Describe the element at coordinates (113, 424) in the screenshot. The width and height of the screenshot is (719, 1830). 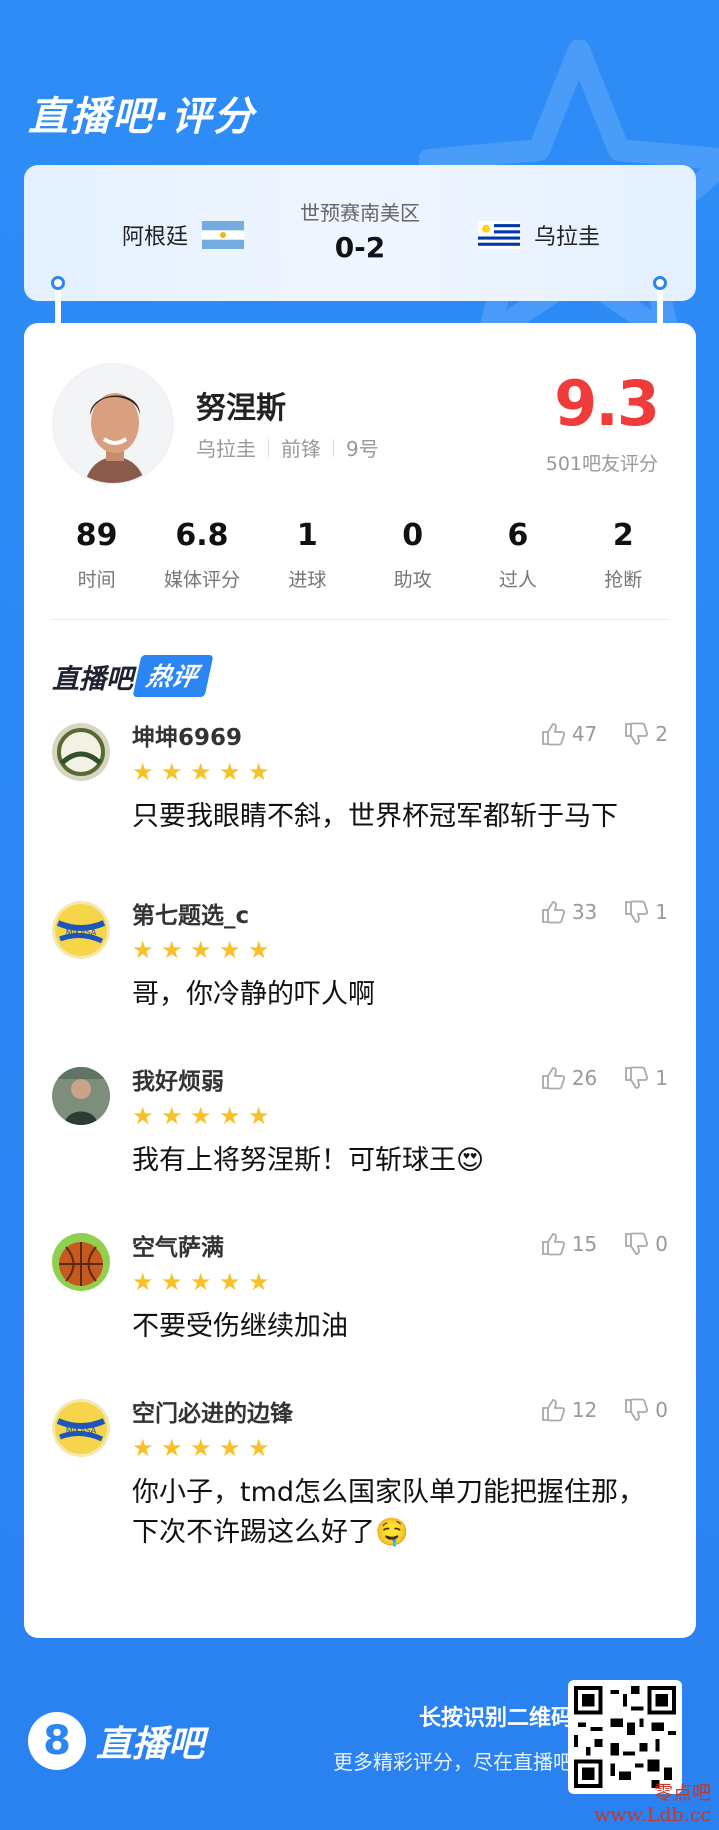
I see `player-avatar` at that location.